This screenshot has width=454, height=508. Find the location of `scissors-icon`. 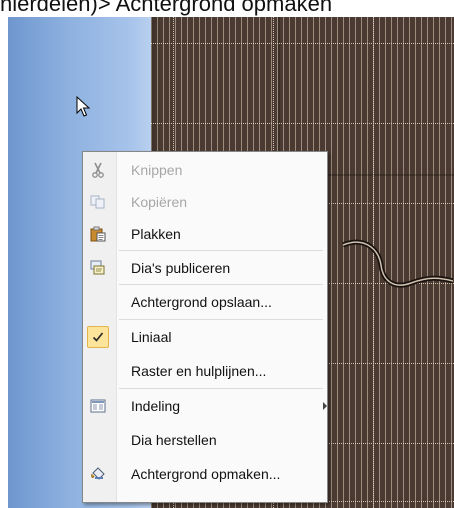

scissors-icon is located at coordinates (98, 170).